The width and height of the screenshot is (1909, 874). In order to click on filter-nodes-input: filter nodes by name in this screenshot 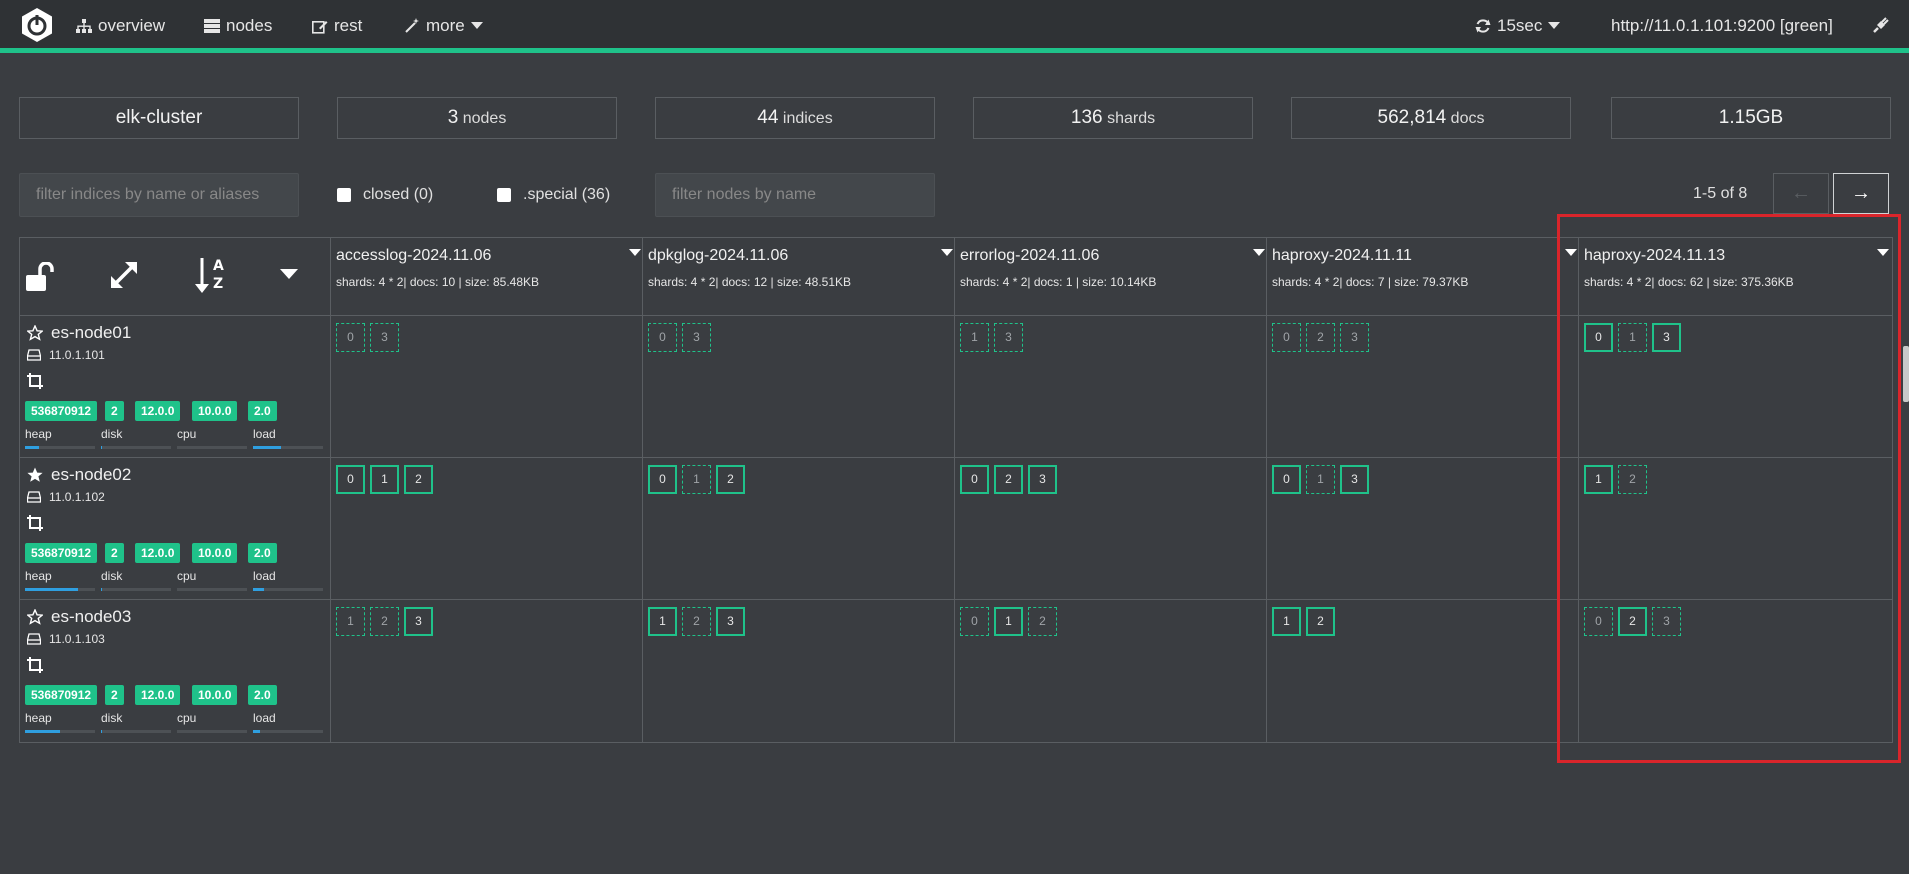, I will do `click(795, 195)`.